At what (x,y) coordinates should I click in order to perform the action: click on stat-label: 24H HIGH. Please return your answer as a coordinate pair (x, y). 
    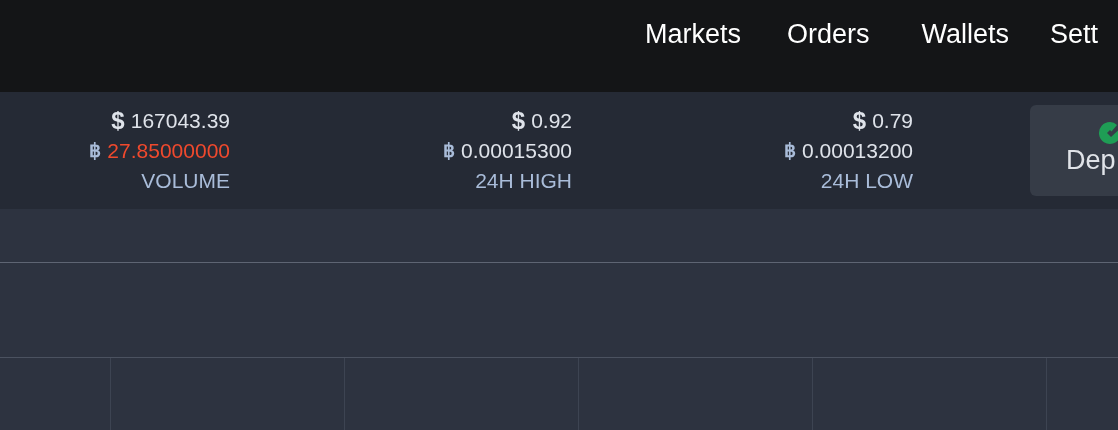
    Looking at the image, I should click on (523, 180).